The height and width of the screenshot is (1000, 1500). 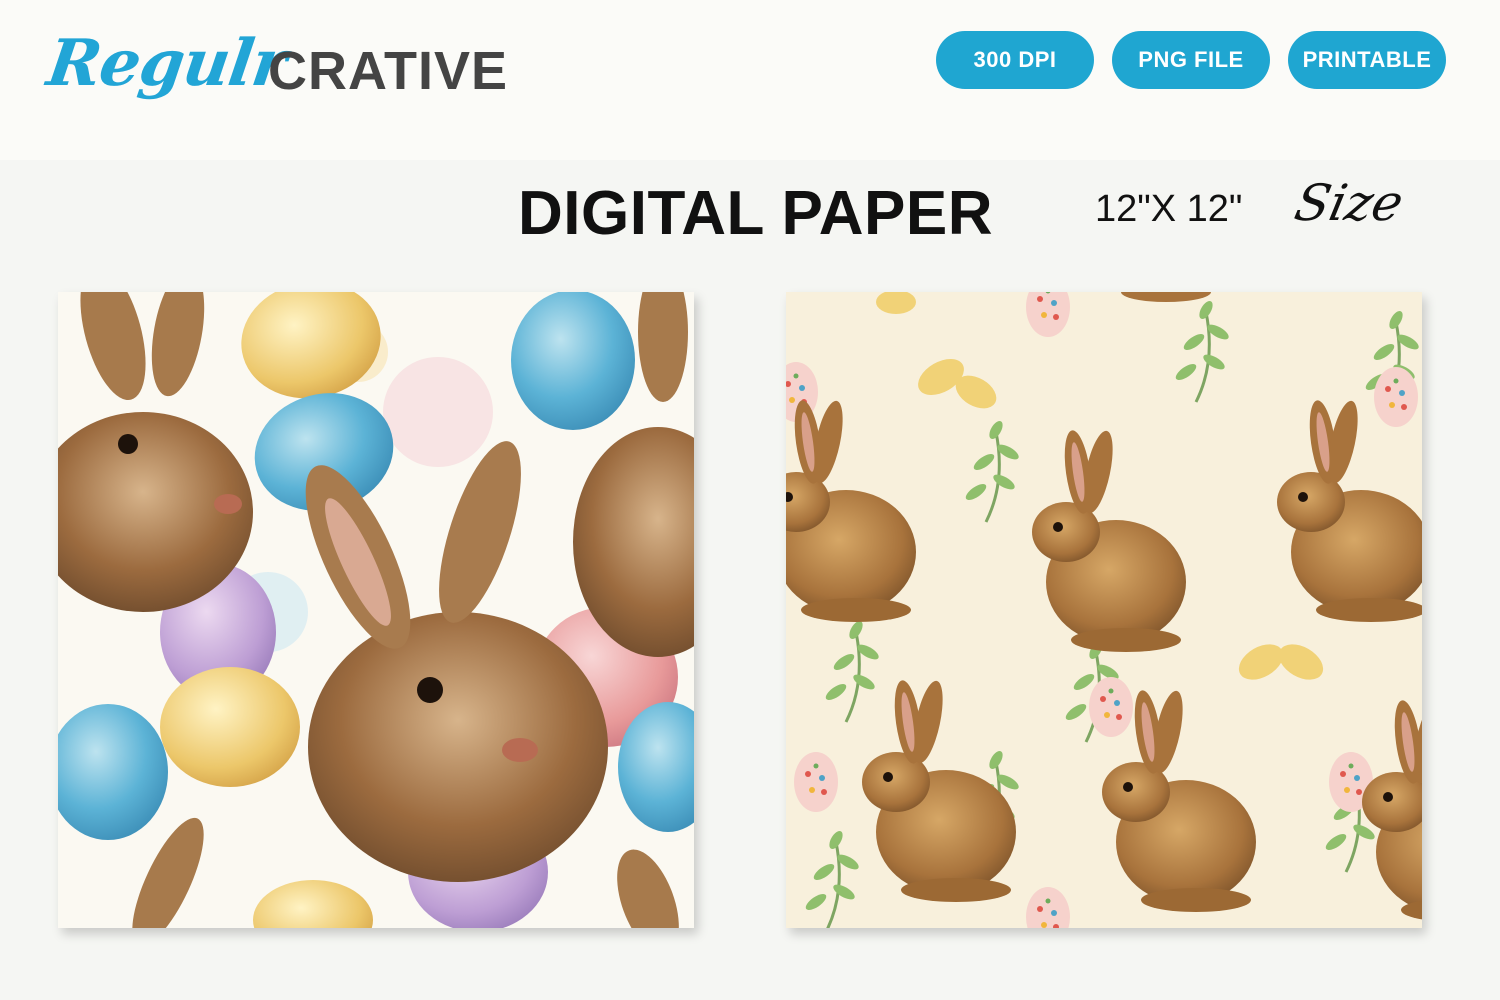 I want to click on logo-script-text: Regulr, so click(x=166, y=63).